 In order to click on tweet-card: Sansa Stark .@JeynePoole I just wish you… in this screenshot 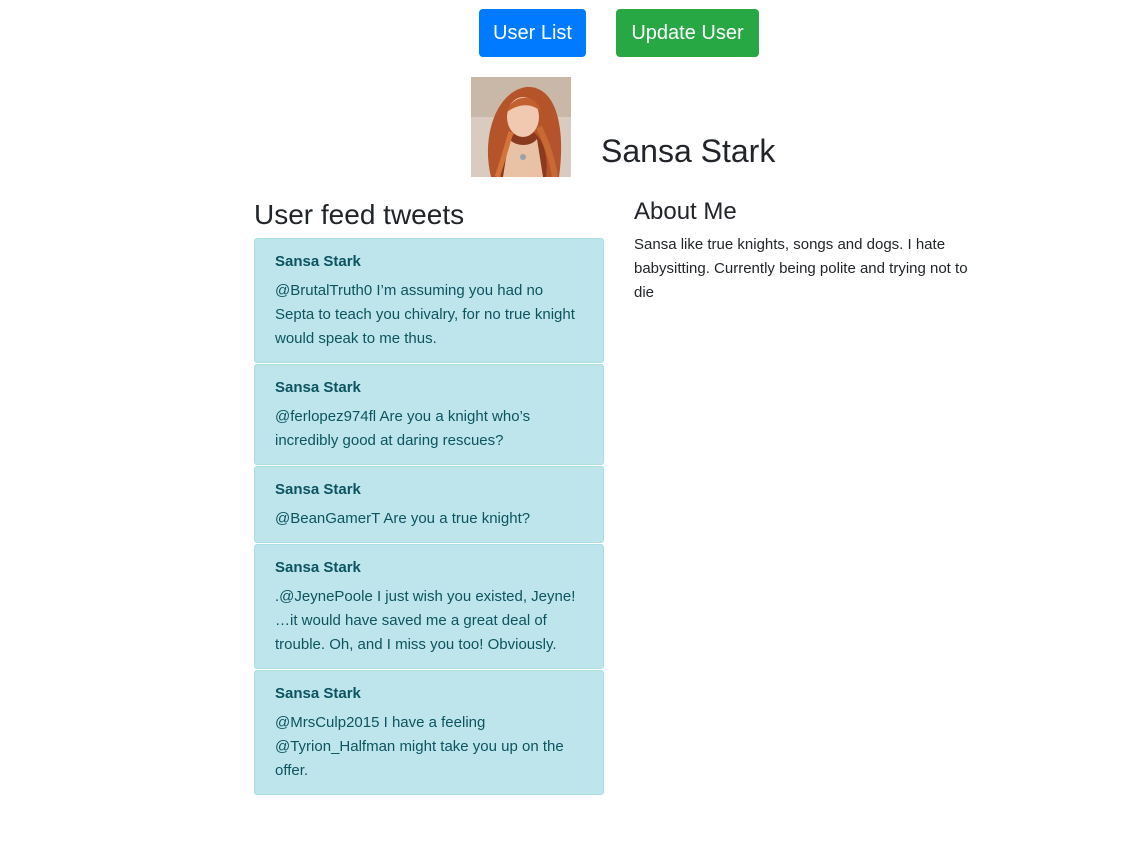, I will do `click(429, 606)`.